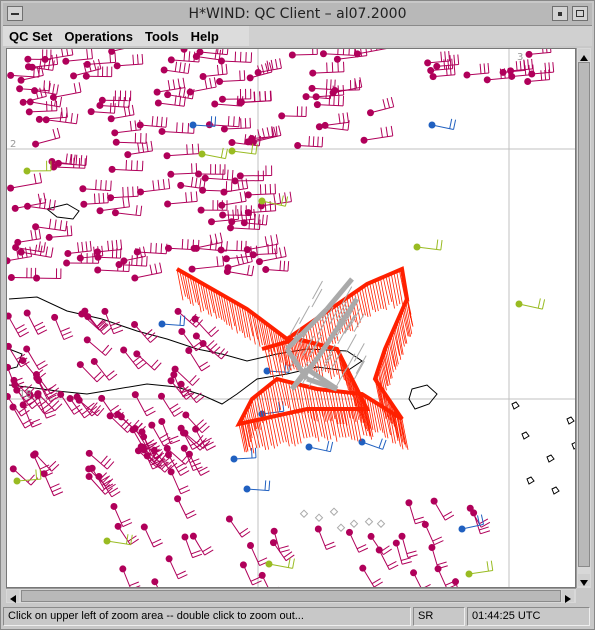 This screenshot has width=595, height=630. I want to click on horizontal-scroll-thumb, so click(291, 596).